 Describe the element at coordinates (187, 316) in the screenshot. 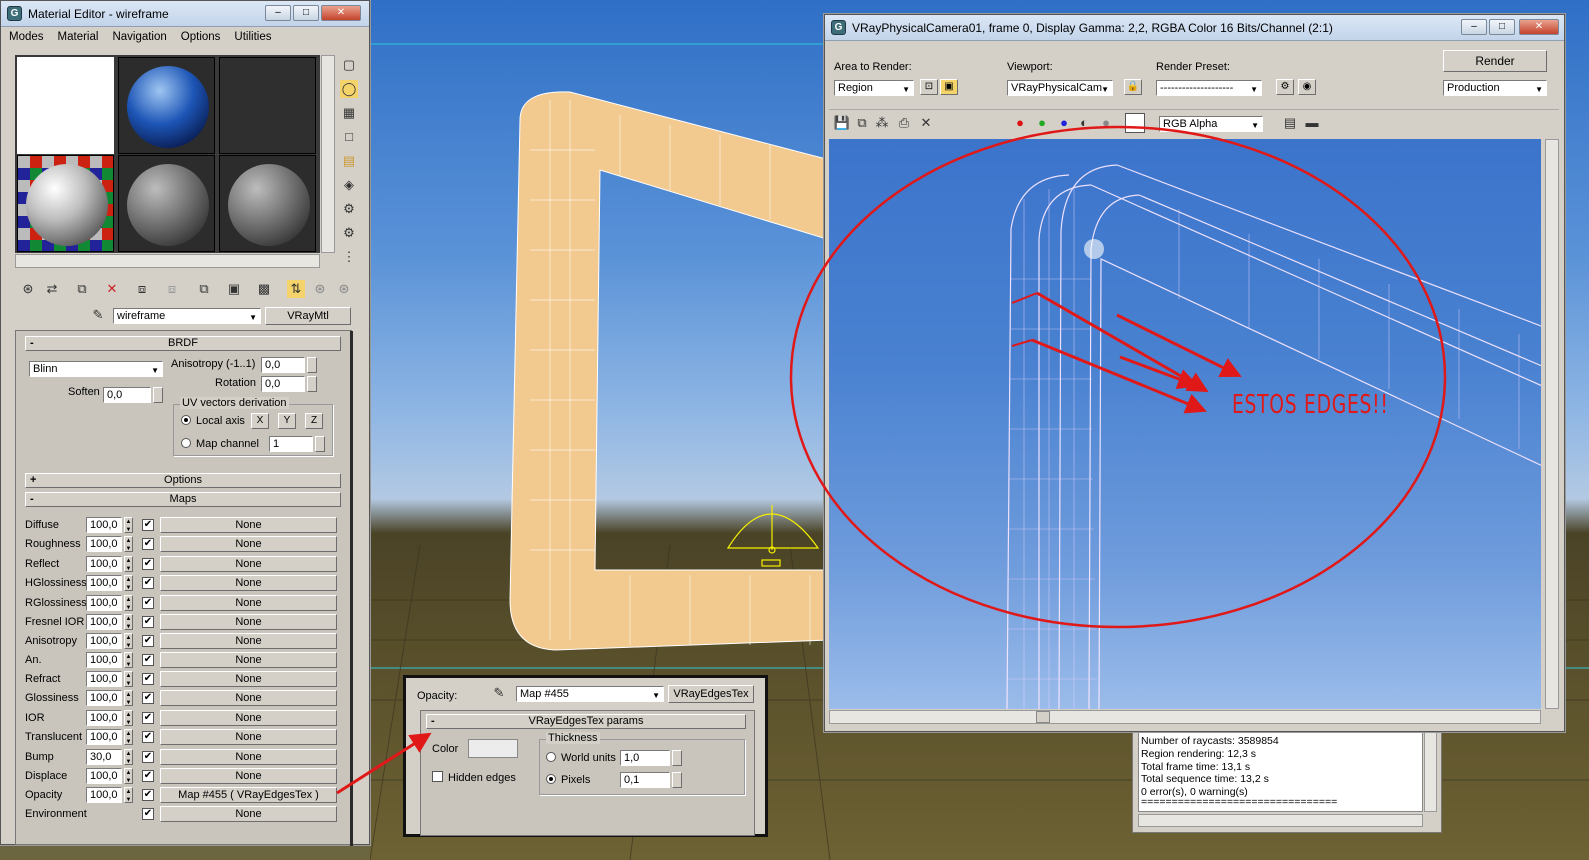

I see `material-name-field: wireframe` at that location.